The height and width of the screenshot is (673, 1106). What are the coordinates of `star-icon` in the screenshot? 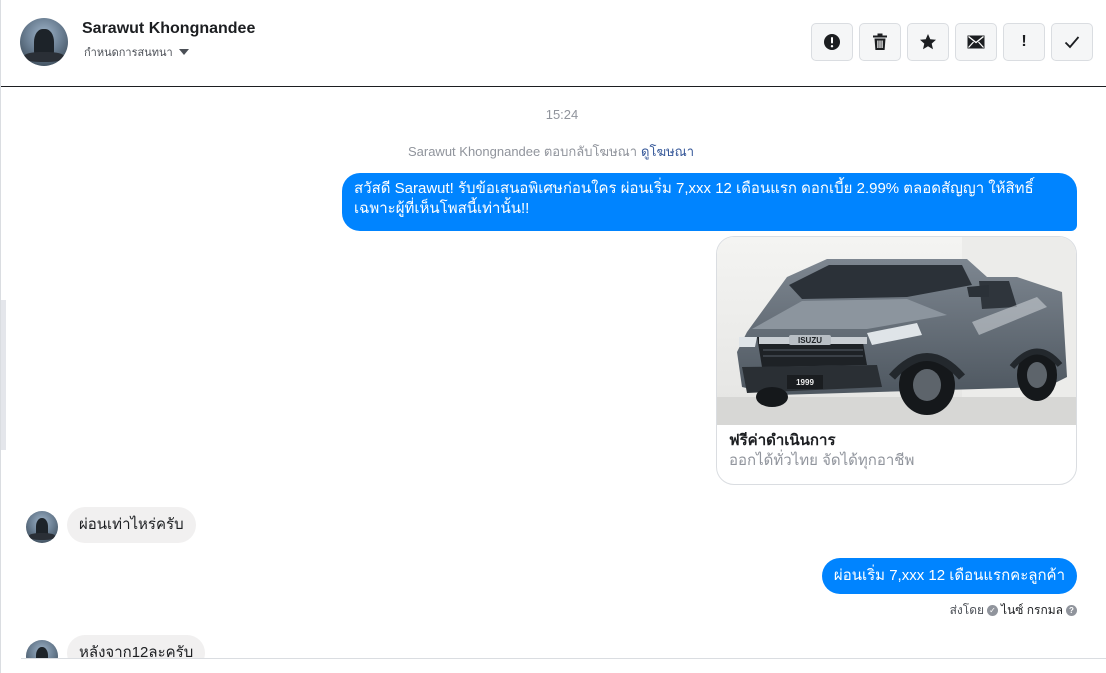 It's located at (928, 42).